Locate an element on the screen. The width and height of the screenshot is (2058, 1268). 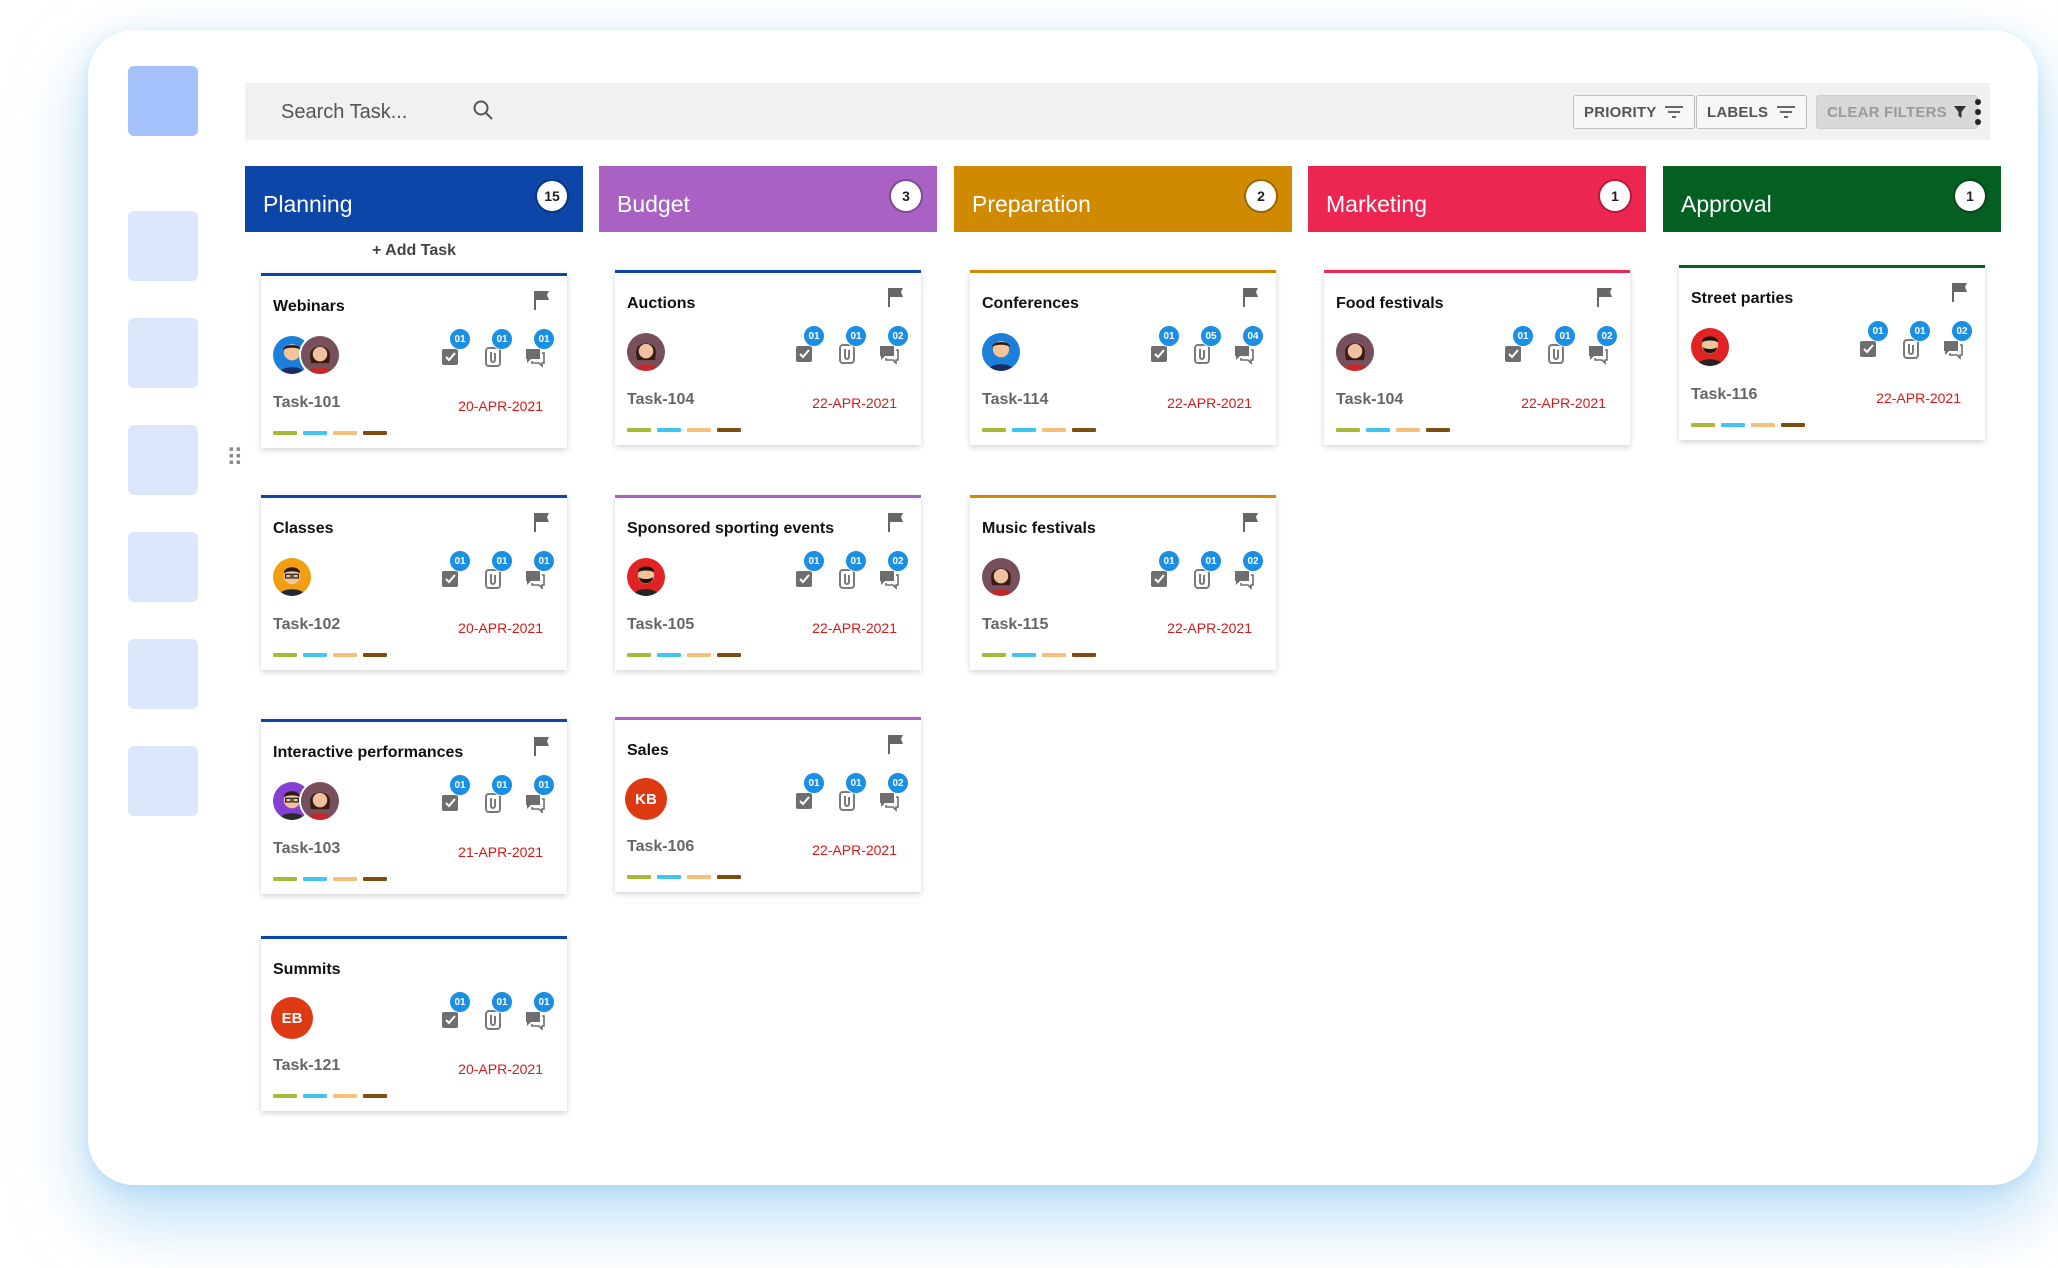
comment-stat: 04 is located at coordinates (1248, 345).